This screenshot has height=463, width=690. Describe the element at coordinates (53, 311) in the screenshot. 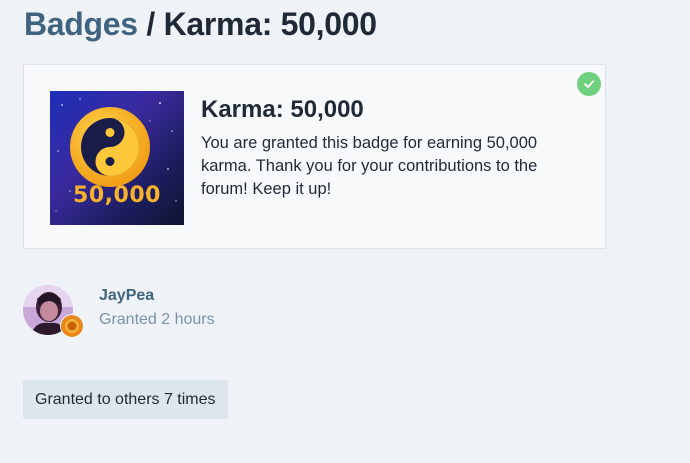

I see `avatar-container` at that location.